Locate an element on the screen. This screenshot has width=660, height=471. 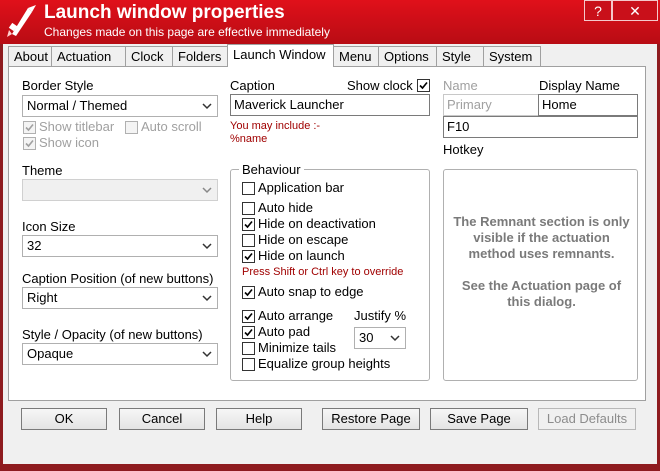
tab-menu: Menu is located at coordinates (356, 56).